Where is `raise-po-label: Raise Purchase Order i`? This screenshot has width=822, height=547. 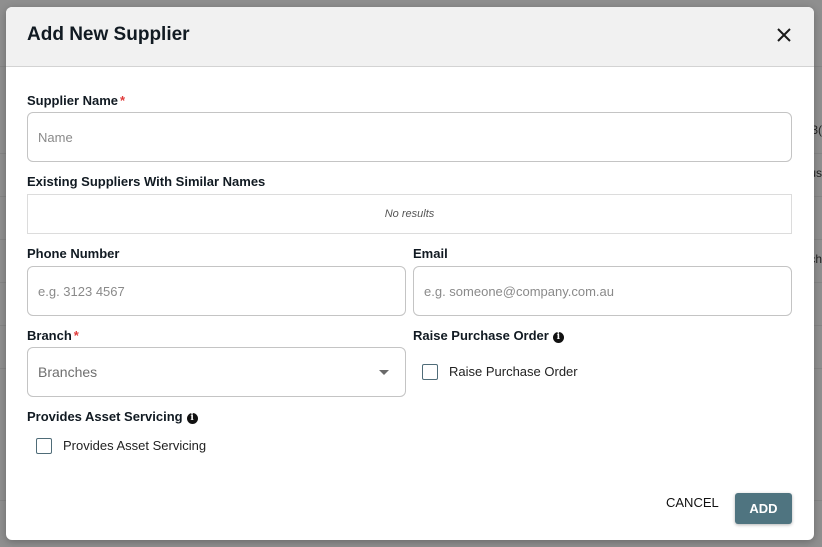
raise-po-label: Raise Purchase Order i is located at coordinates (488, 335).